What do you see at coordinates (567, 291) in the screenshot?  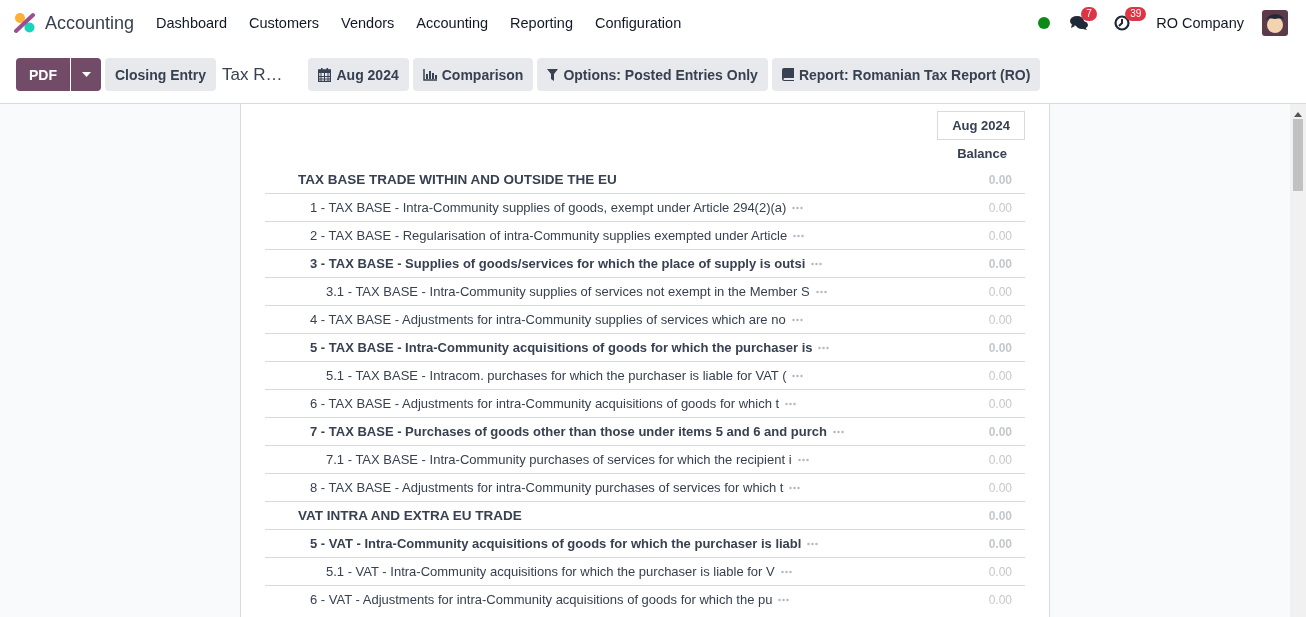 I see `report-line: 3.1 - TAX BASE - Intra-Community supplies of services not exempt in the Member S` at bounding box center [567, 291].